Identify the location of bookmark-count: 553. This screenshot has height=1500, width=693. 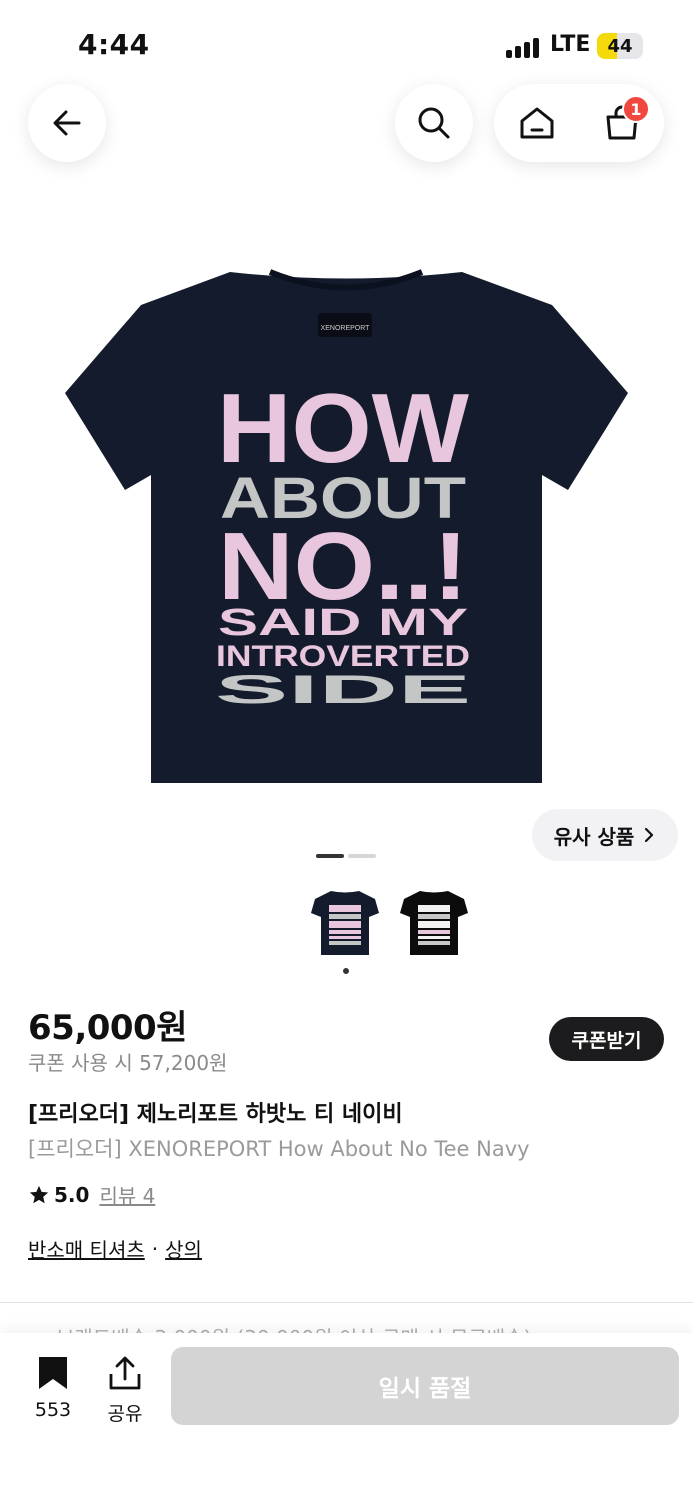
(53, 1410).